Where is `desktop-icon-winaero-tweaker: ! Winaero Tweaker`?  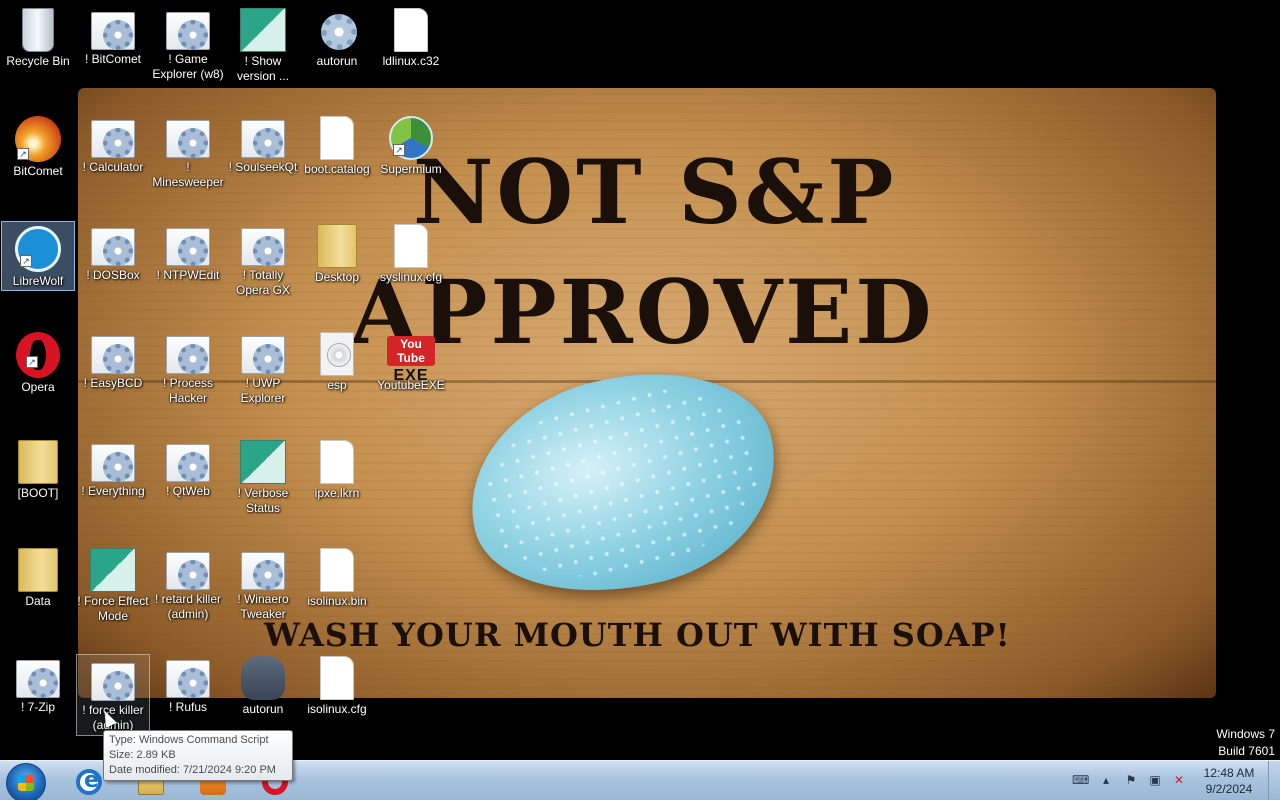
desktop-icon-winaero-tweaker: ! Winaero Tweaker is located at coordinates (263, 594).